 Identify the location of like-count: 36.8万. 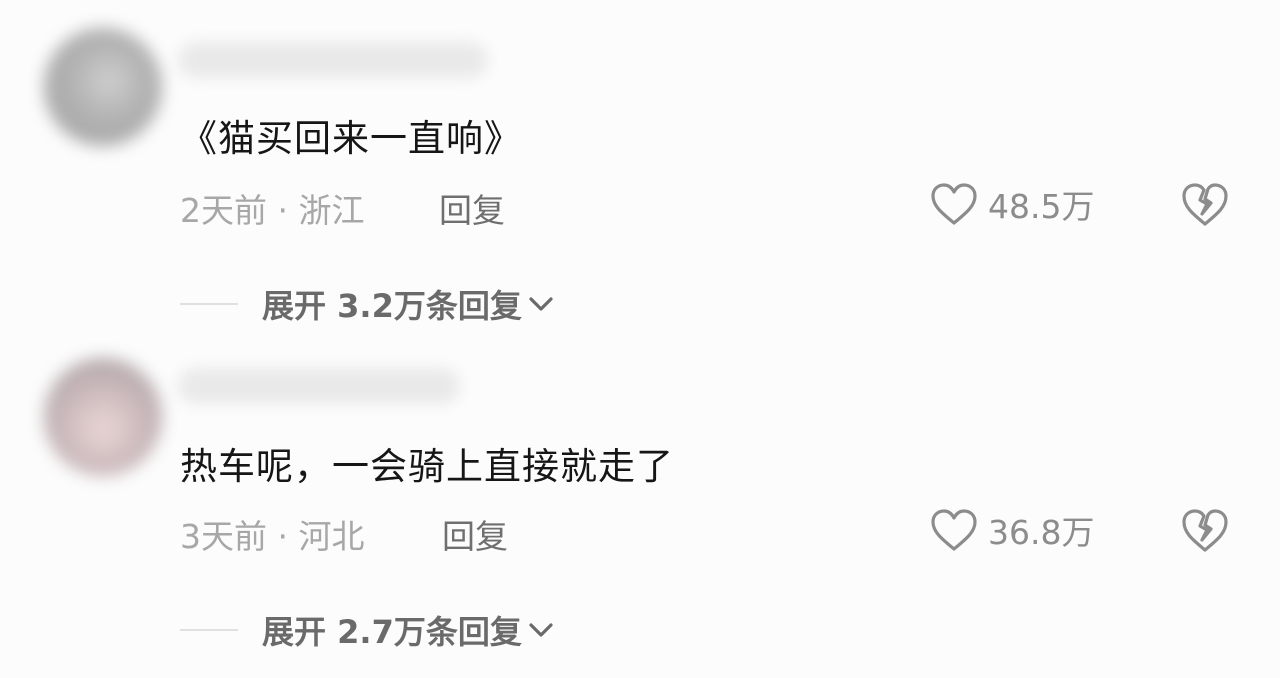
(1041, 532).